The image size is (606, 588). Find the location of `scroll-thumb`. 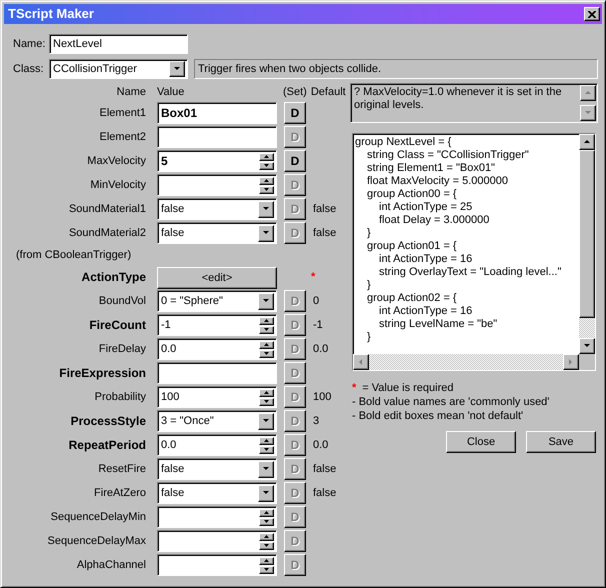

scroll-thumb is located at coordinates (587, 234).